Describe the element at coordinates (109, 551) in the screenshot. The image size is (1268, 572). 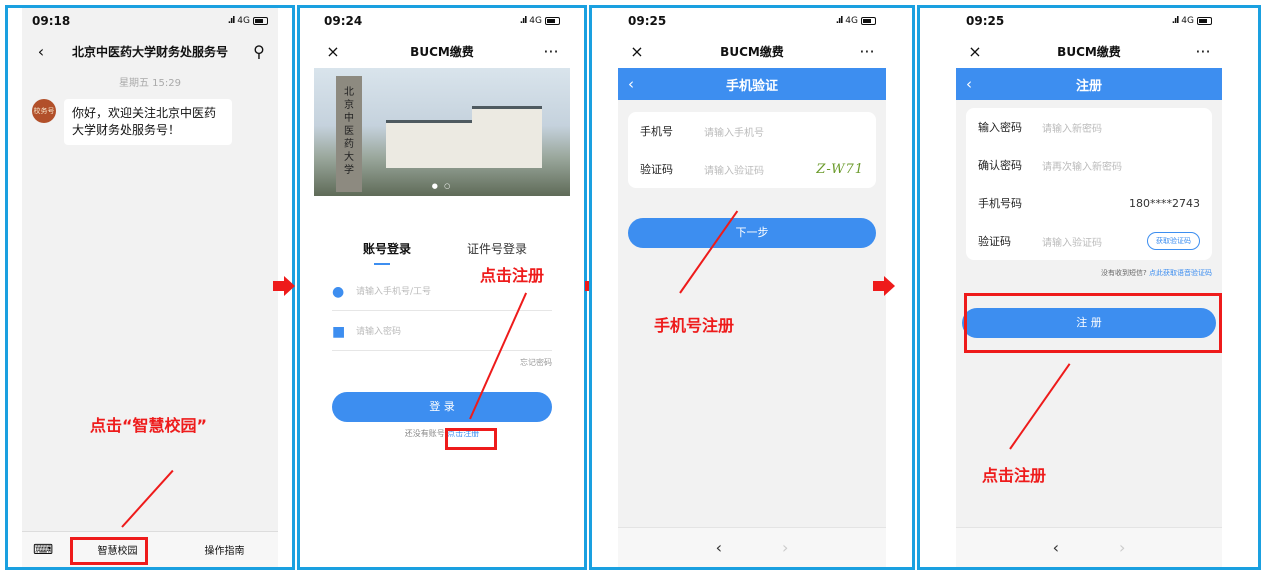
I see `highlight-smart-campus` at that location.